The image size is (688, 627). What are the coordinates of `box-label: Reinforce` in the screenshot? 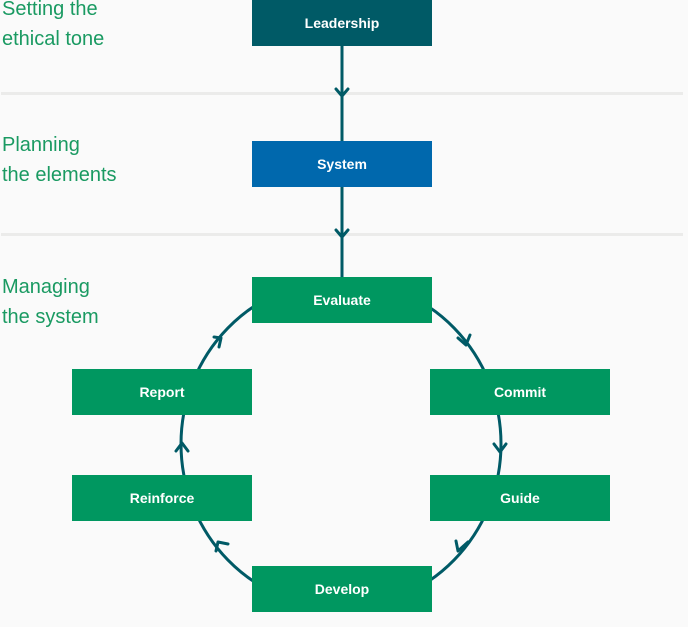 It's located at (162, 498).